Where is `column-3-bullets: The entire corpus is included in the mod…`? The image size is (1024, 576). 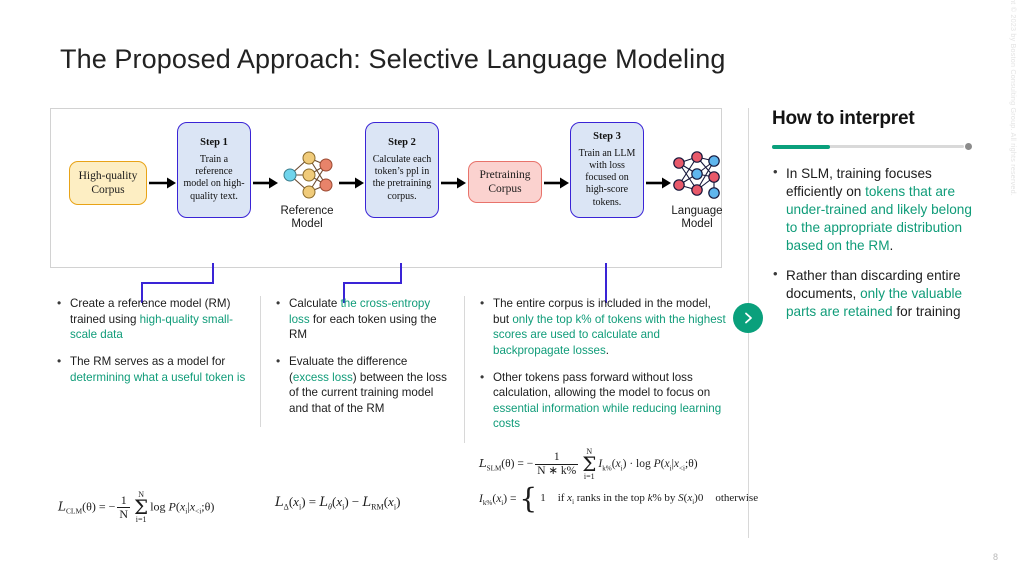 column-3-bullets: The entire corpus is included in the mod… is located at coordinates (604, 364).